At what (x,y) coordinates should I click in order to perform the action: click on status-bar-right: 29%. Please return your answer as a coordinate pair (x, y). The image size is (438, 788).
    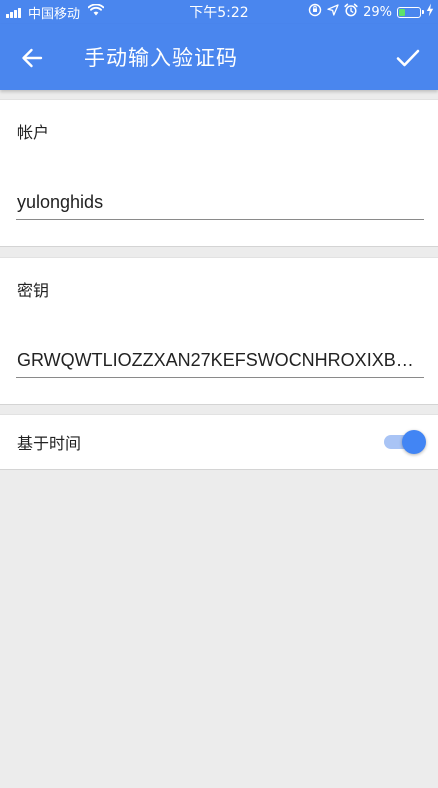
    Looking at the image, I should click on (371, 12).